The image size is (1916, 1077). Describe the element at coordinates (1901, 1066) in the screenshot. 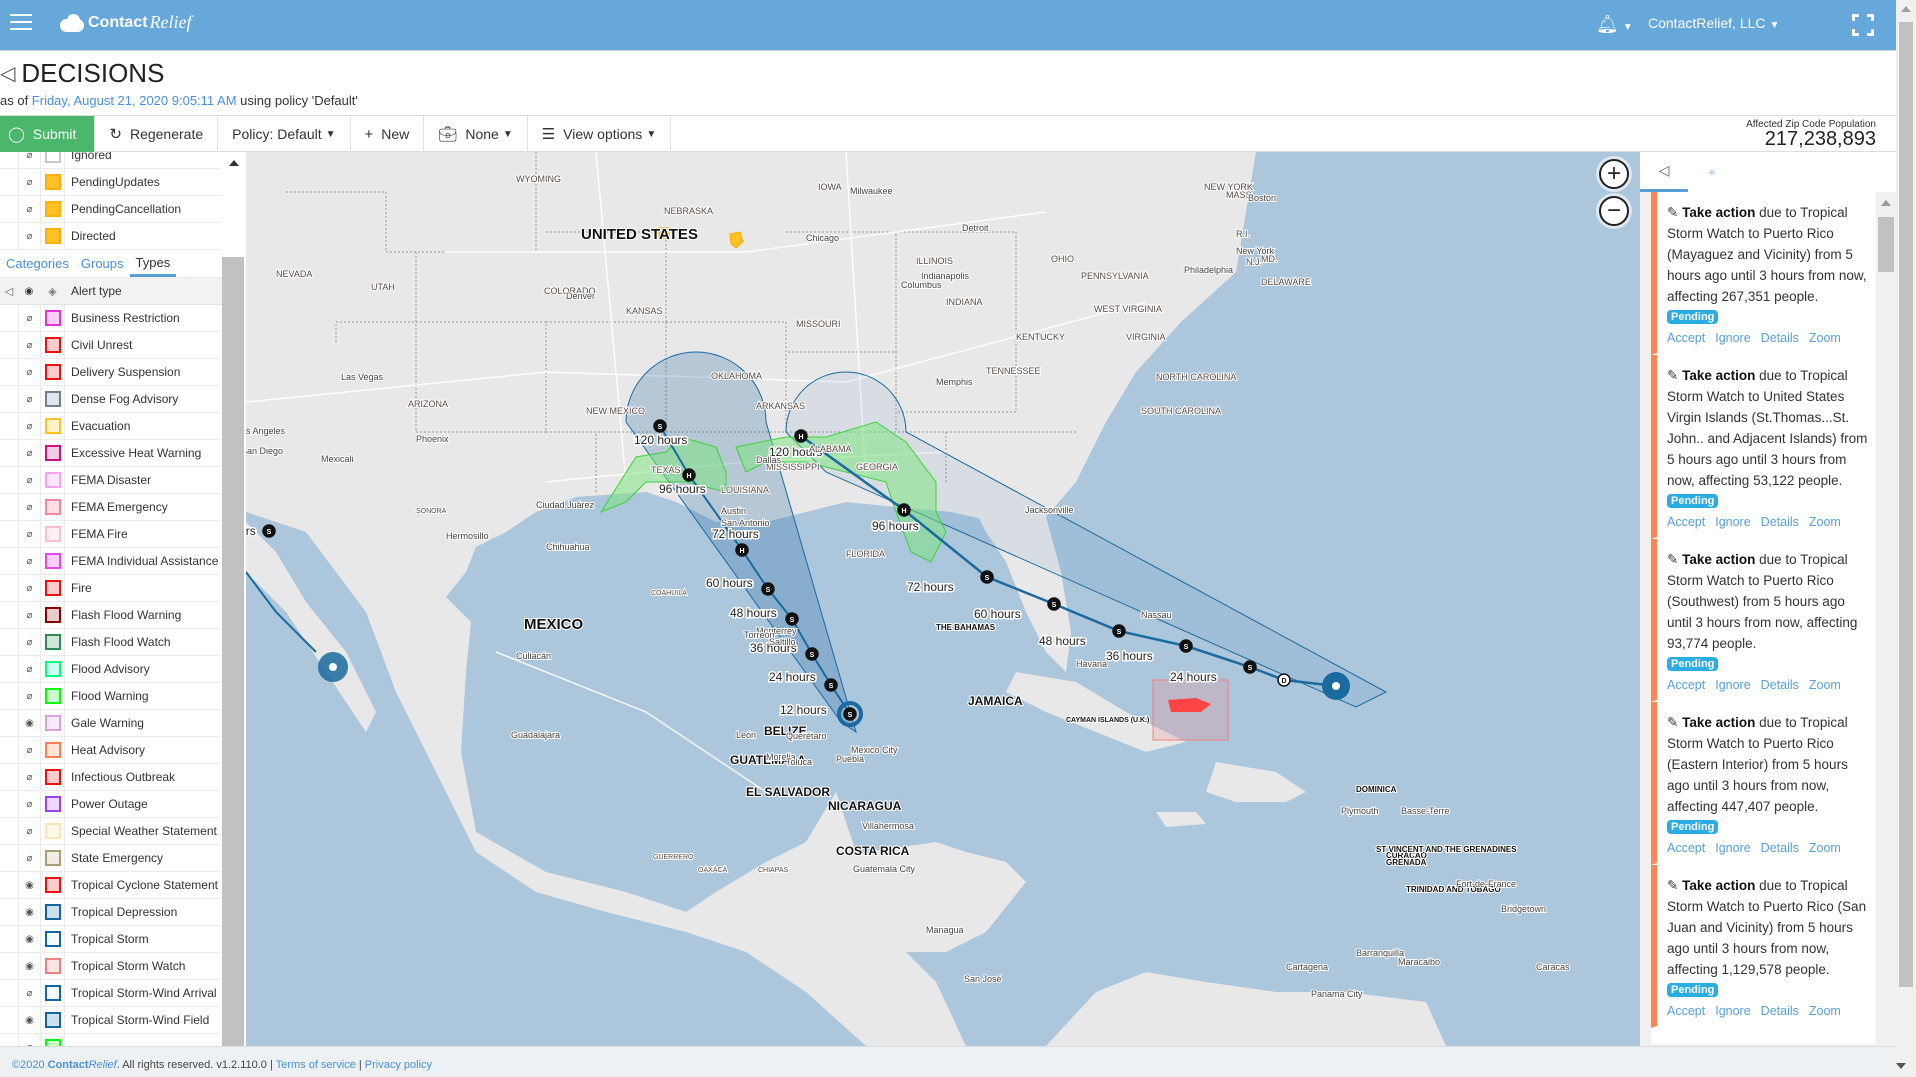

I see `scroll-down-icon` at that location.